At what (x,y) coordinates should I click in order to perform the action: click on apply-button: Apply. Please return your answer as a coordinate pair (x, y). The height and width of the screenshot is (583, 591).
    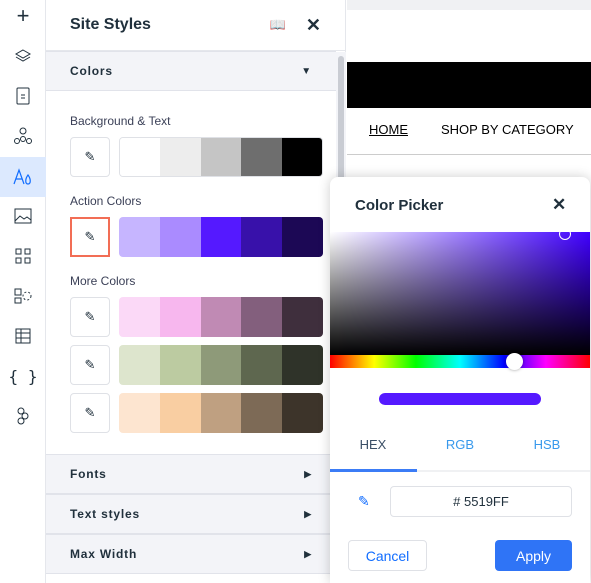
    Looking at the image, I should click on (533, 555).